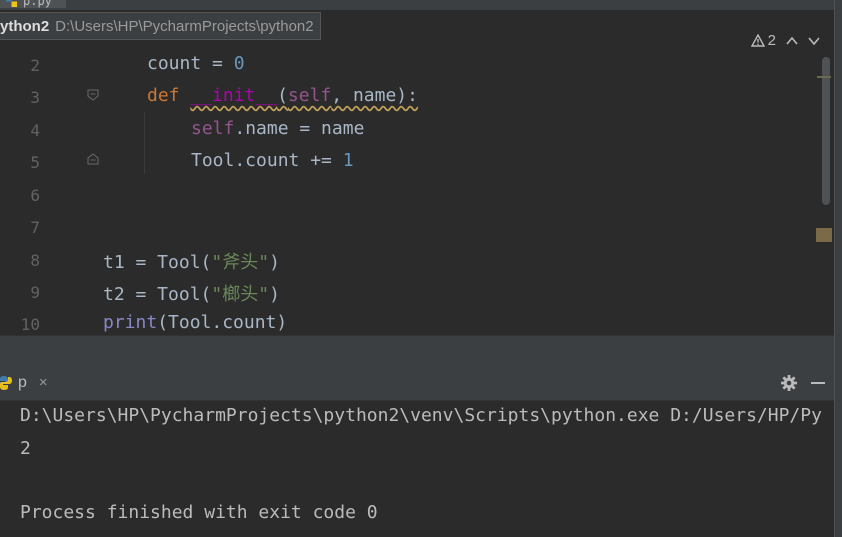  Describe the element at coordinates (240, 294) in the screenshot. I see `code-token: "榔头"` at that location.